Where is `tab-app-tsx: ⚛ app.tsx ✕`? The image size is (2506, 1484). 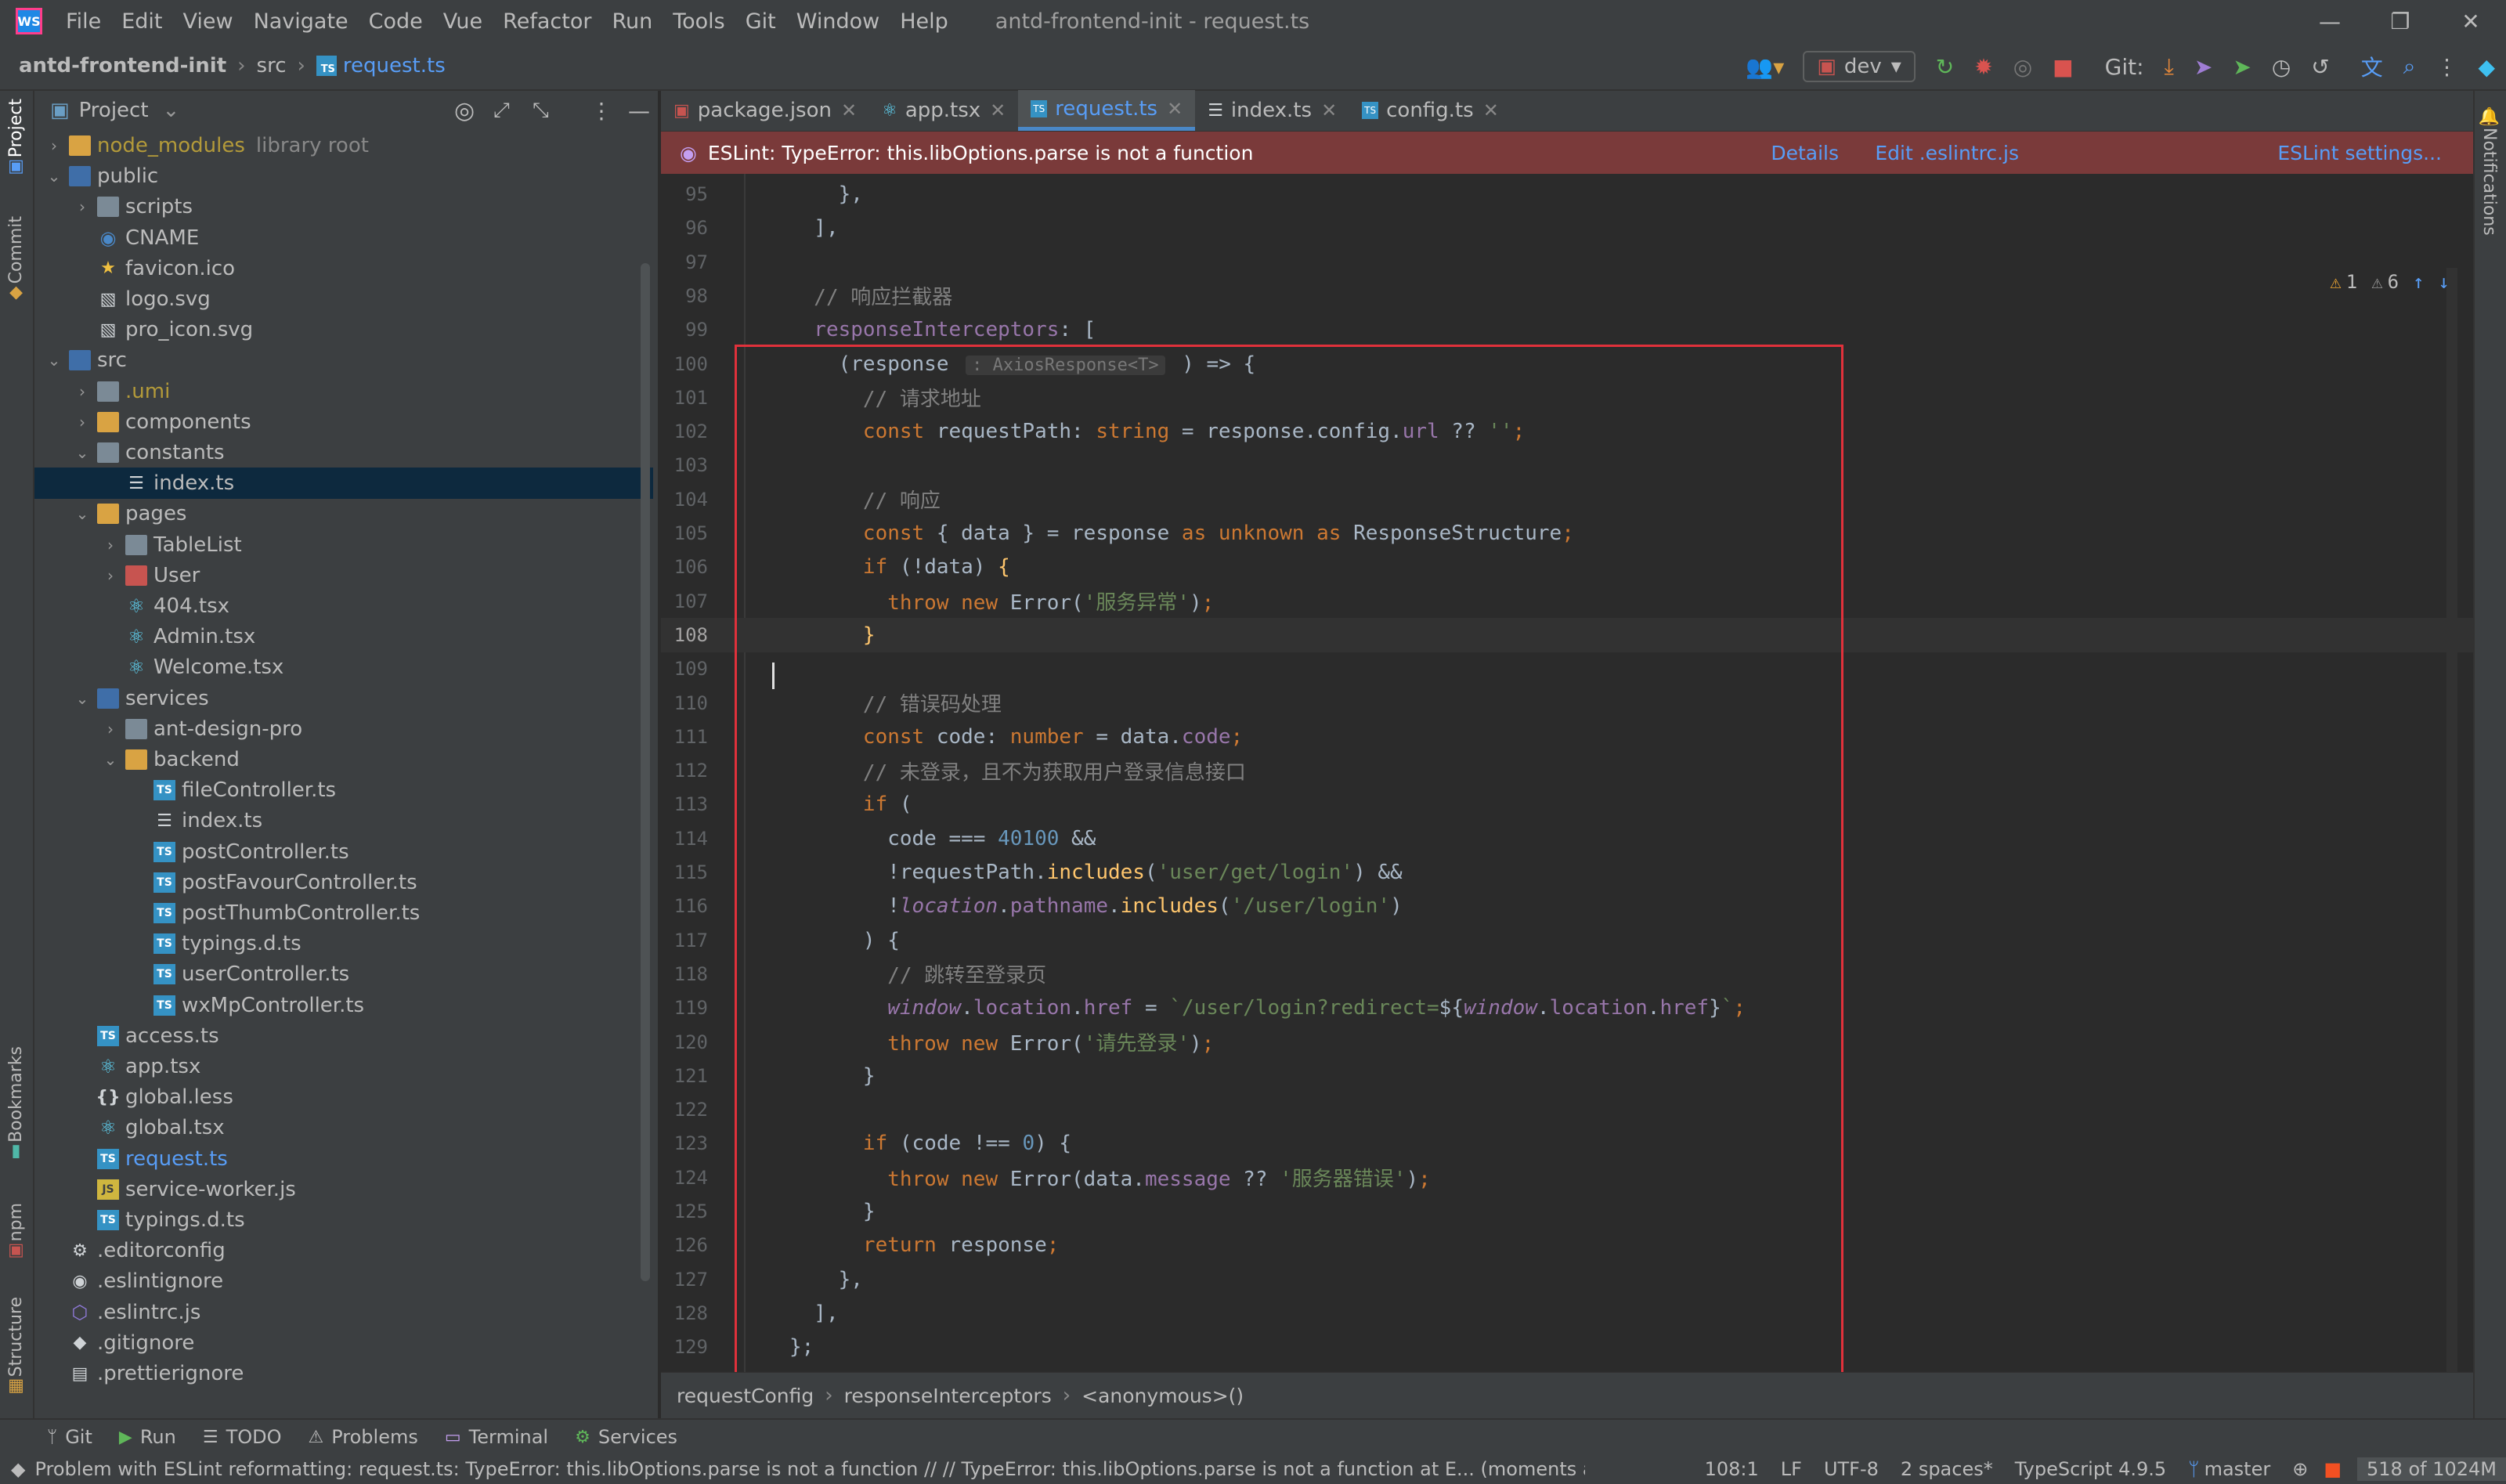
tab-app-tsx: ⚛ app.tsx ✕ is located at coordinates (943, 110).